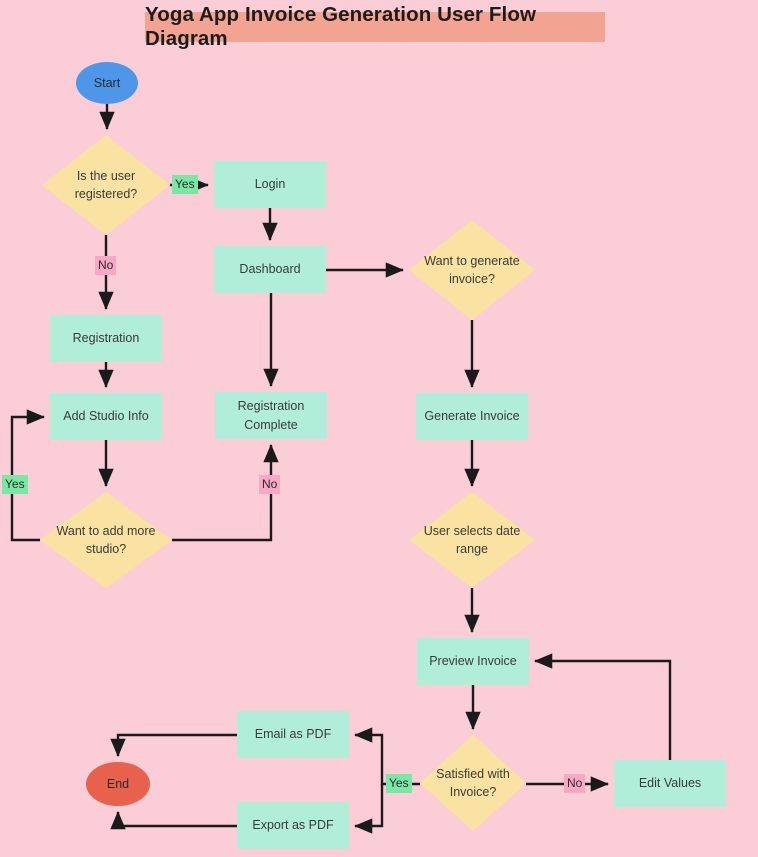 This screenshot has height=857, width=758. I want to click on node-label-login: Login, so click(270, 184).